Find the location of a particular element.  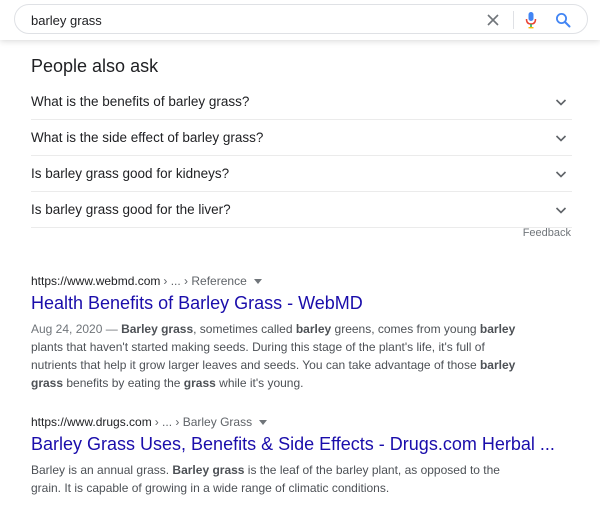

search-input is located at coordinates (241, 20).